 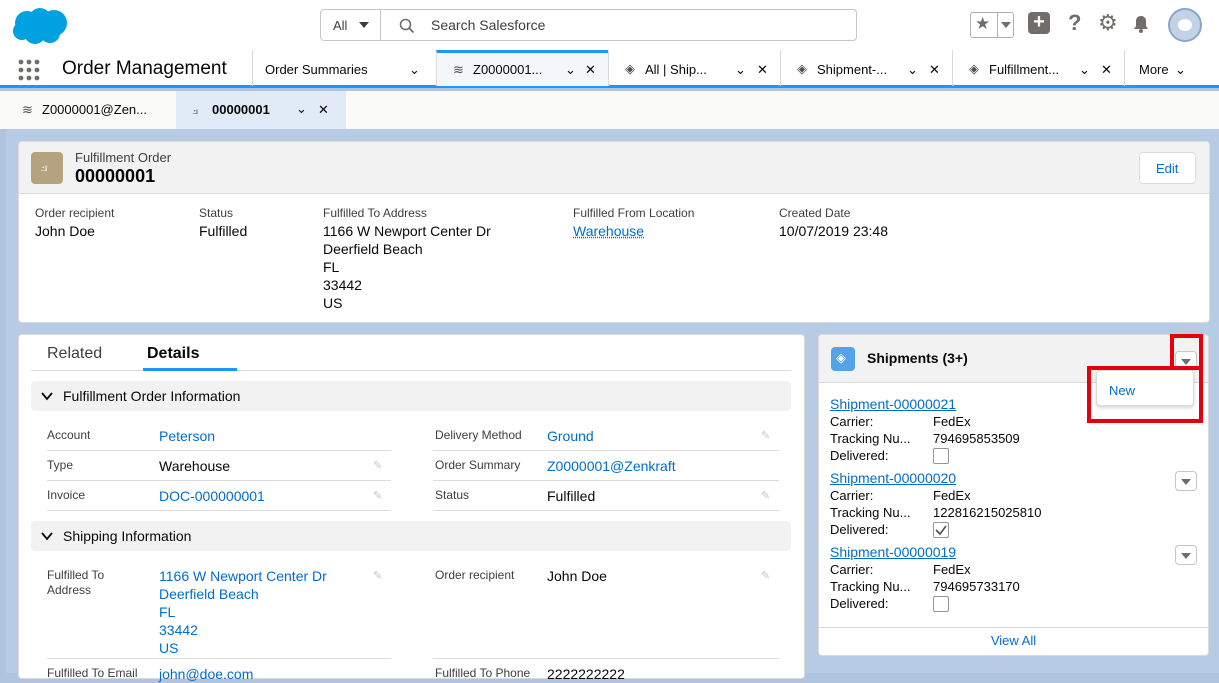 I want to click on tab-related: Related, so click(x=74, y=354).